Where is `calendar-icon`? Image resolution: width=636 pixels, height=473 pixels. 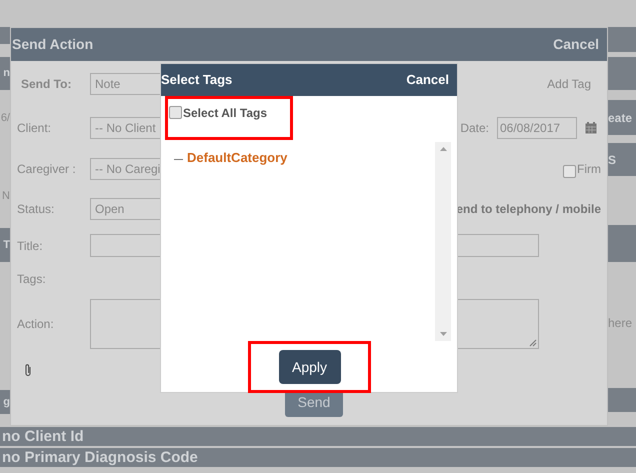 calendar-icon is located at coordinates (591, 128).